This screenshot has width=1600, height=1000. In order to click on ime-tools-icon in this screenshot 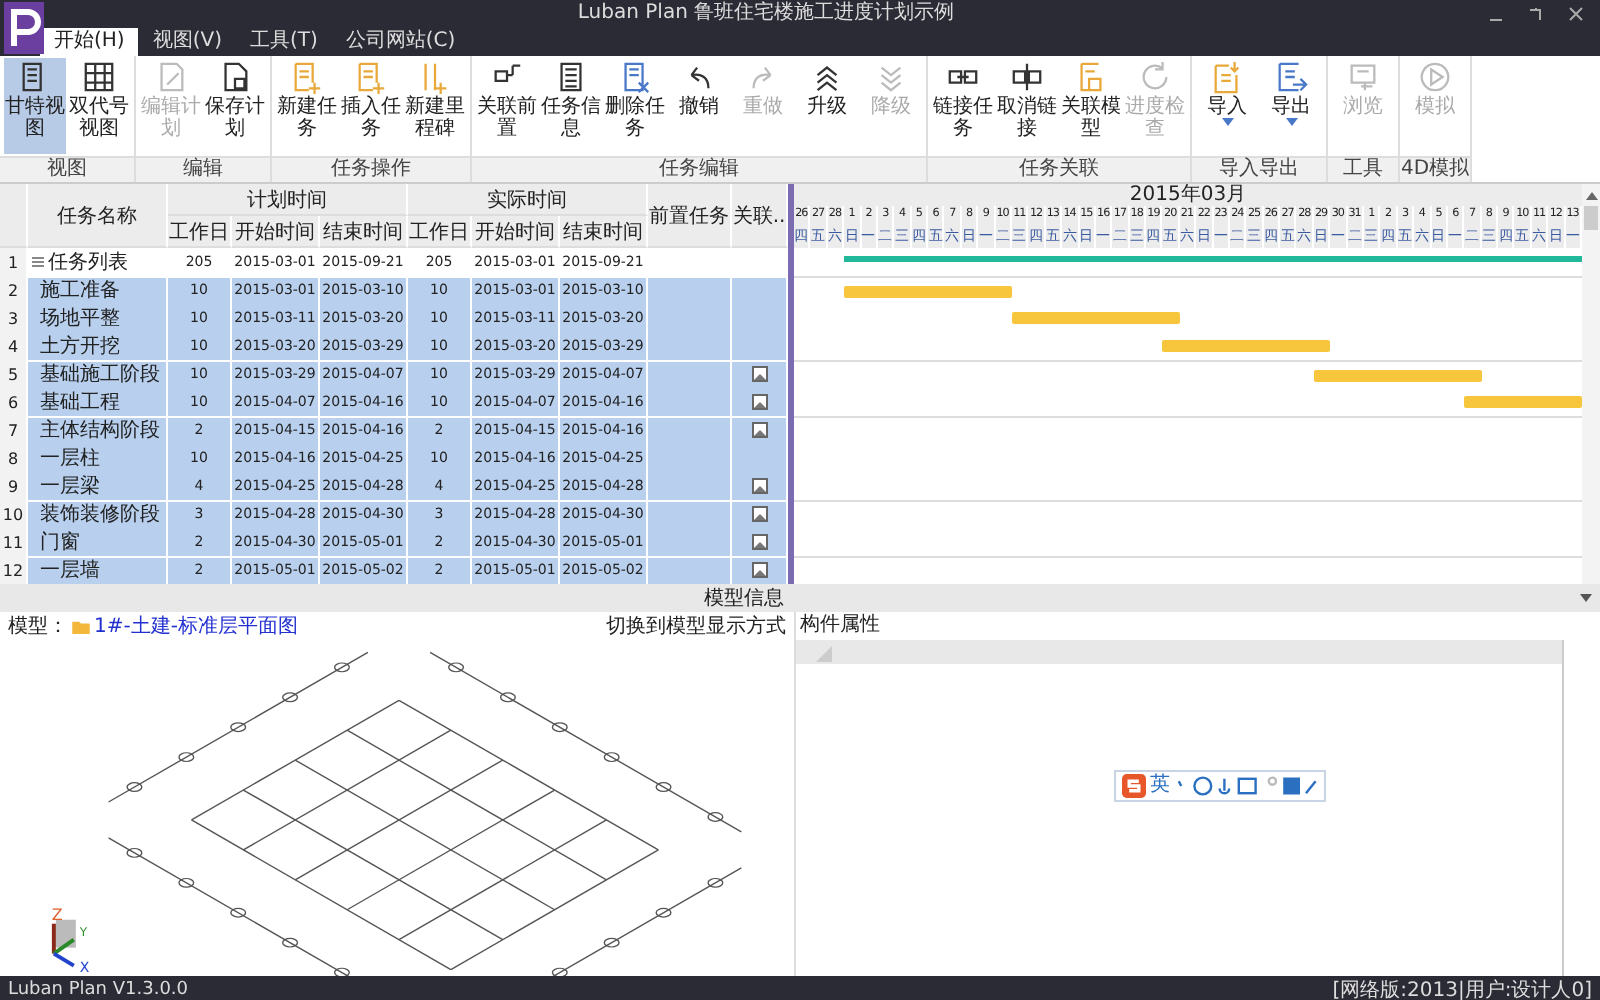, I will do `click(1246, 786)`.